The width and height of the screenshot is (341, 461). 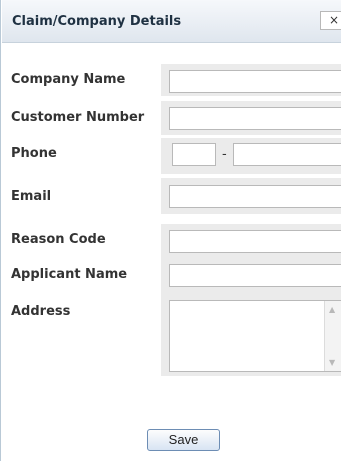 I want to click on customer-number-label: Customer Number, so click(x=78, y=117).